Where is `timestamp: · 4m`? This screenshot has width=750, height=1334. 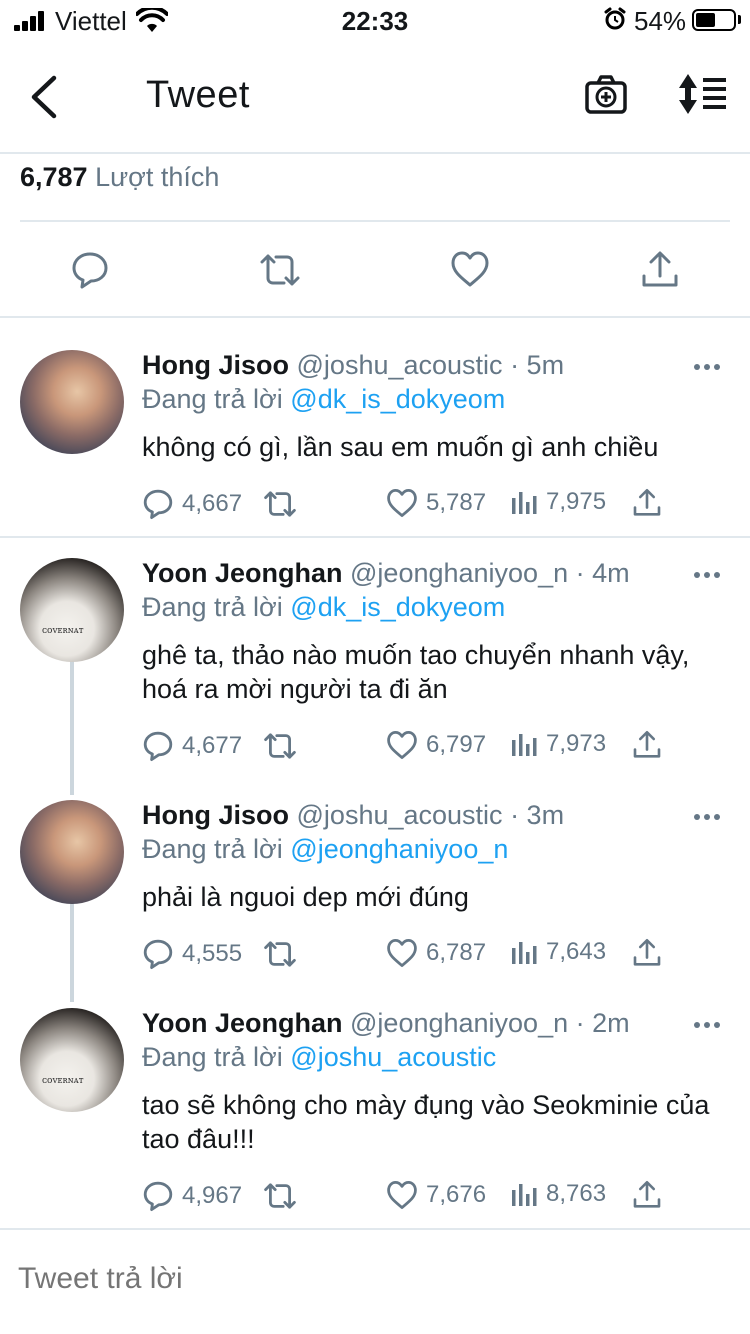
timestamp: · 4m is located at coordinates (602, 573).